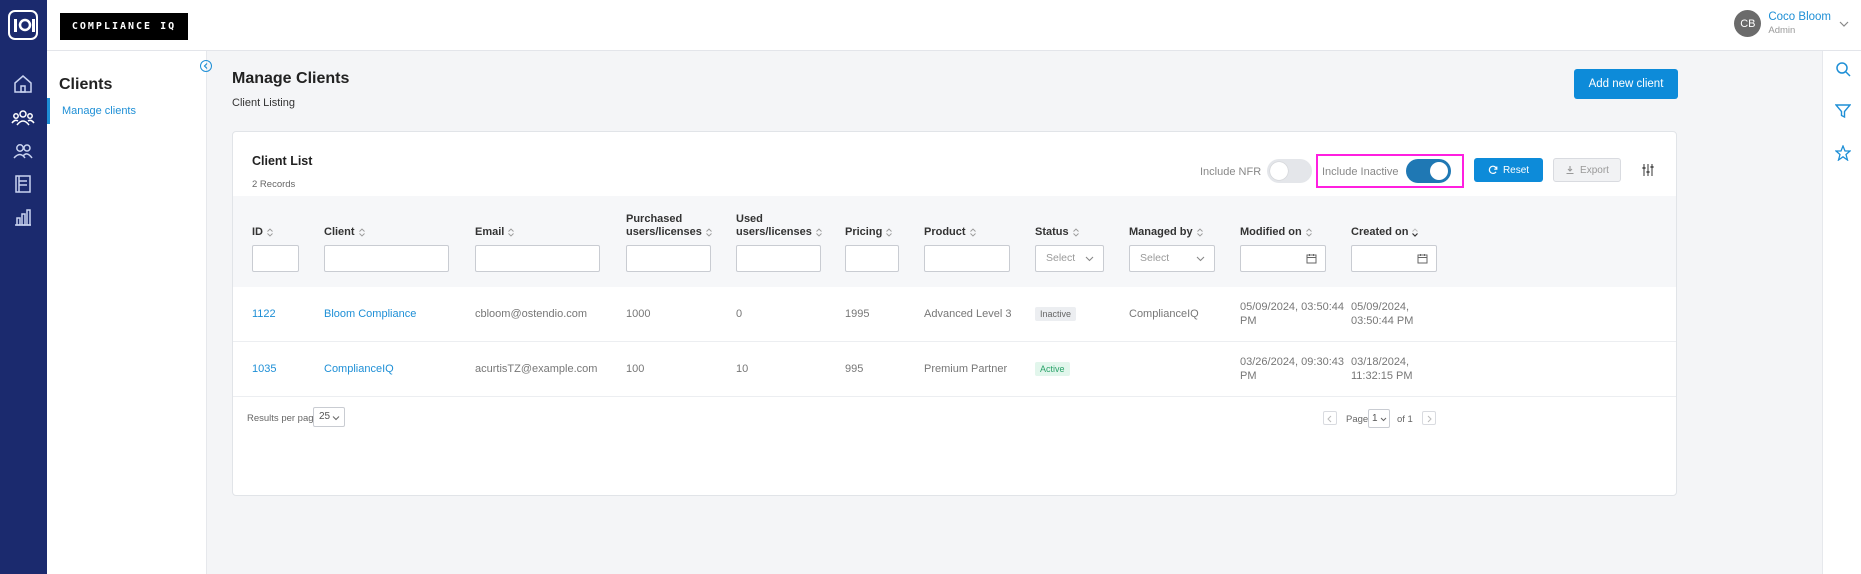  Describe the element at coordinates (344, 232) in the screenshot. I see `column-header-client: Client` at that location.